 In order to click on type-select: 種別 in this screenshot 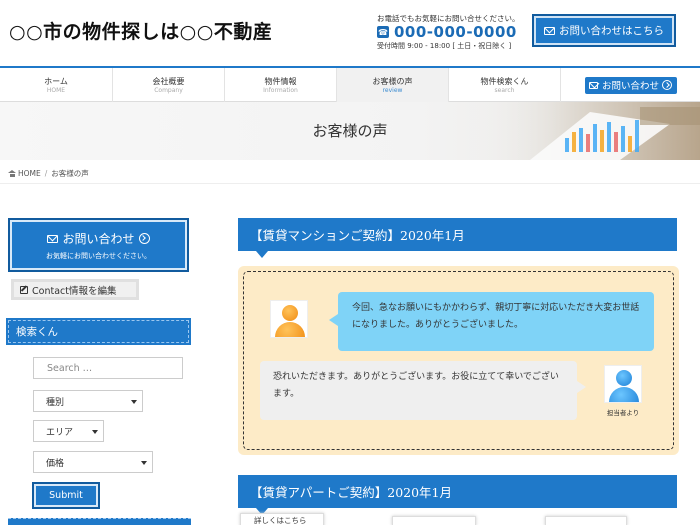, I will do `click(88, 401)`.